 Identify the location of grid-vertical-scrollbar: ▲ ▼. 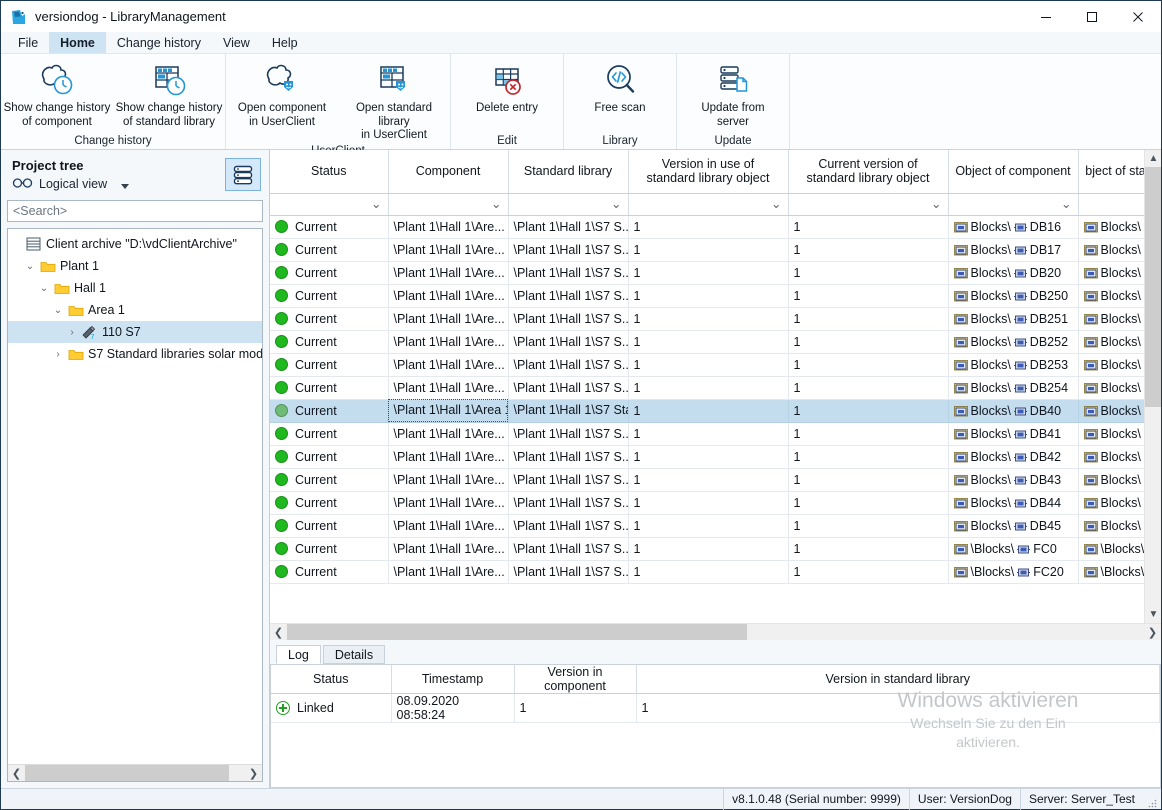
(1152, 386).